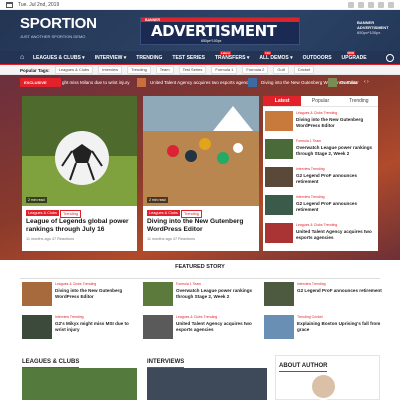  I want to click on instagram-icon, so click(391, 5).